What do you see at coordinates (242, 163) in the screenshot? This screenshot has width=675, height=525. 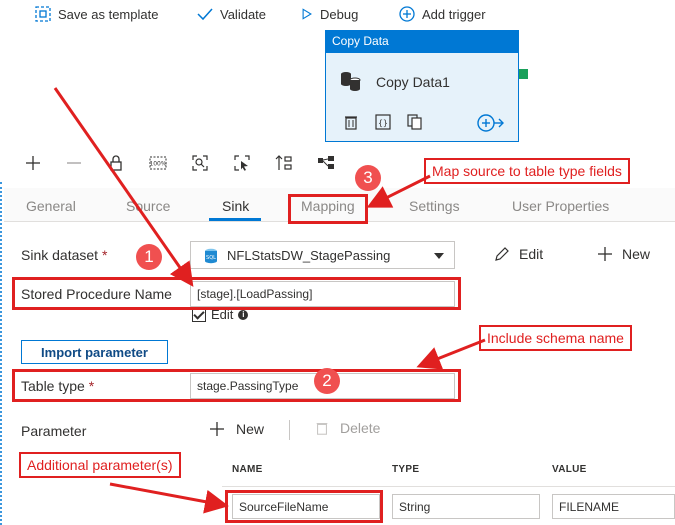 I see `multi-select-icon` at bounding box center [242, 163].